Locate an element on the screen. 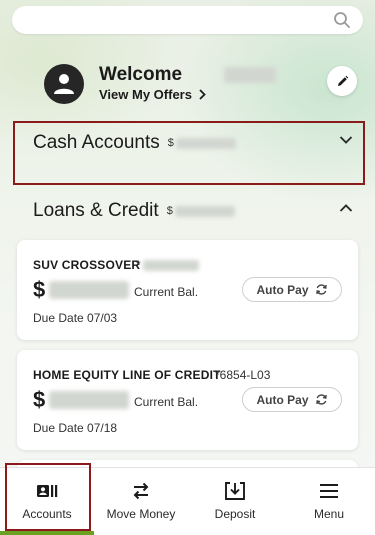 The width and height of the screenshot is (375, 535). search-icon is located at coordinates (342, 20).